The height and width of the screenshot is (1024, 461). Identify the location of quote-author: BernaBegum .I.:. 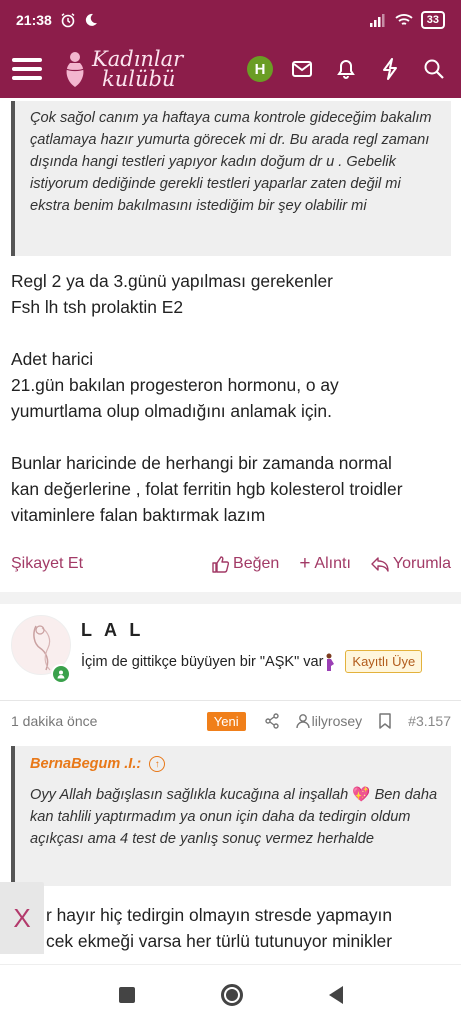
(86, 764).